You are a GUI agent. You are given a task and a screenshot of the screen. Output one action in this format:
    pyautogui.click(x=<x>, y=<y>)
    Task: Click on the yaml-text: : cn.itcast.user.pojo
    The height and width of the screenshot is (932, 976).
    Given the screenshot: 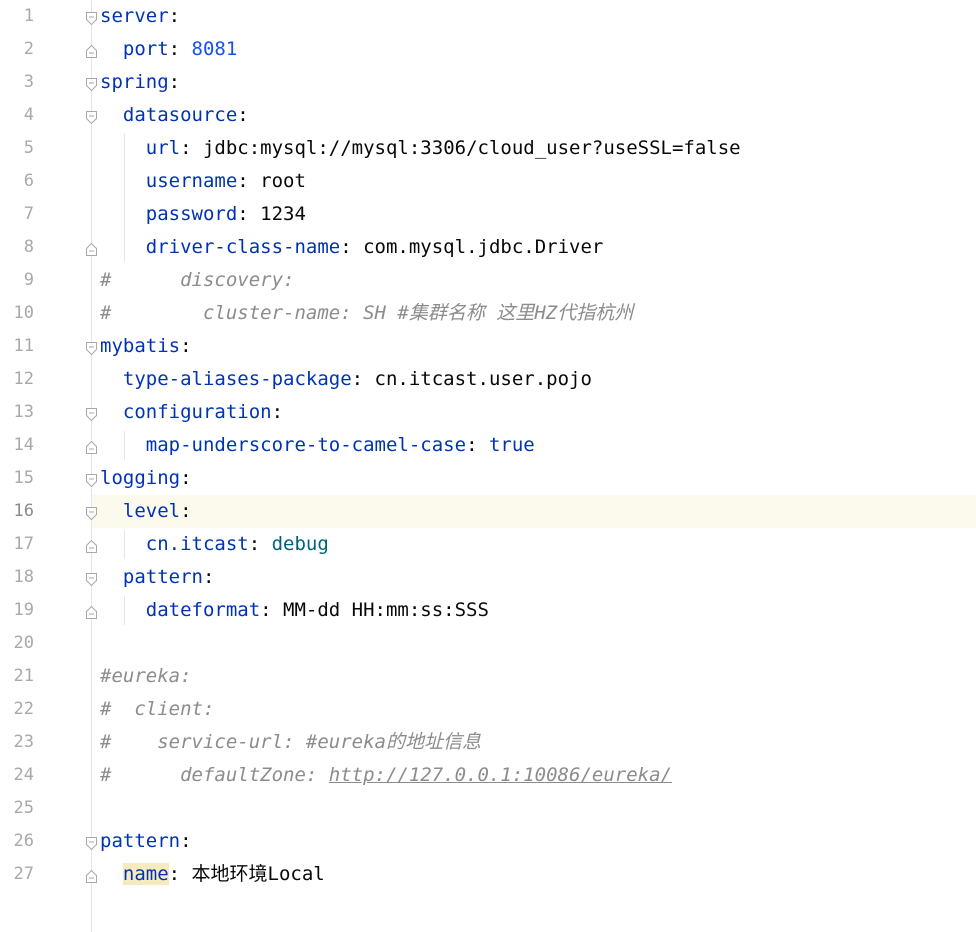 What is the action you would take?
    pyautogui.click(x=471, y=379)
    